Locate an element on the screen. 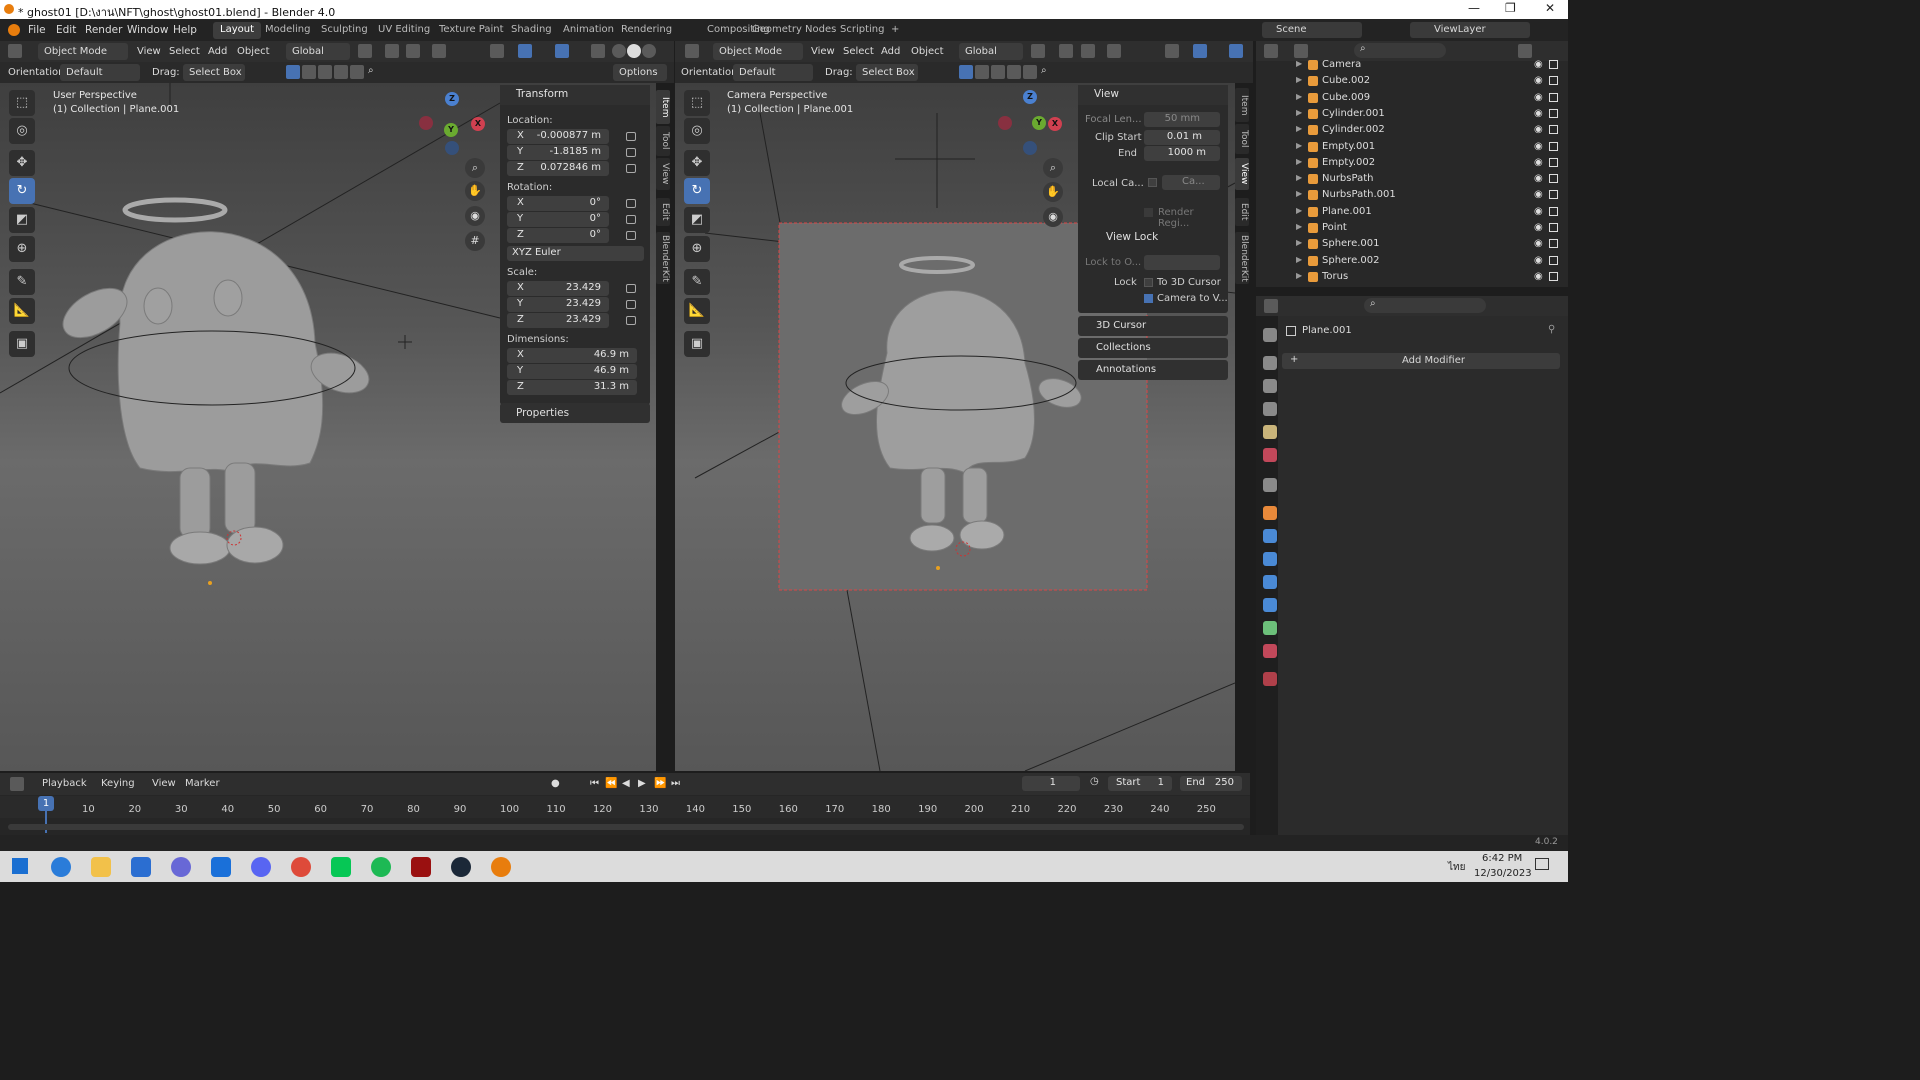 The image size is (1920, 1080). options-dropdown: Options is located at coordinates (640, 72).